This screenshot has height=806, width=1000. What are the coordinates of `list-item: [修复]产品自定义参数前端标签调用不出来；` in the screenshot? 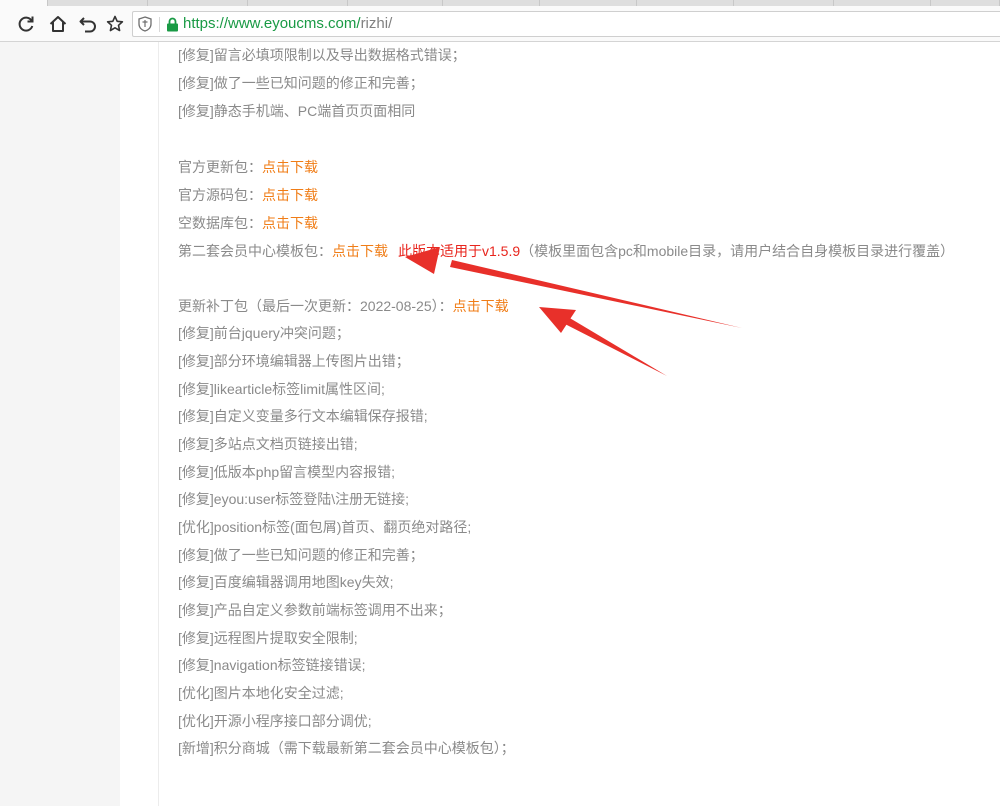 It's located at (315, 610).